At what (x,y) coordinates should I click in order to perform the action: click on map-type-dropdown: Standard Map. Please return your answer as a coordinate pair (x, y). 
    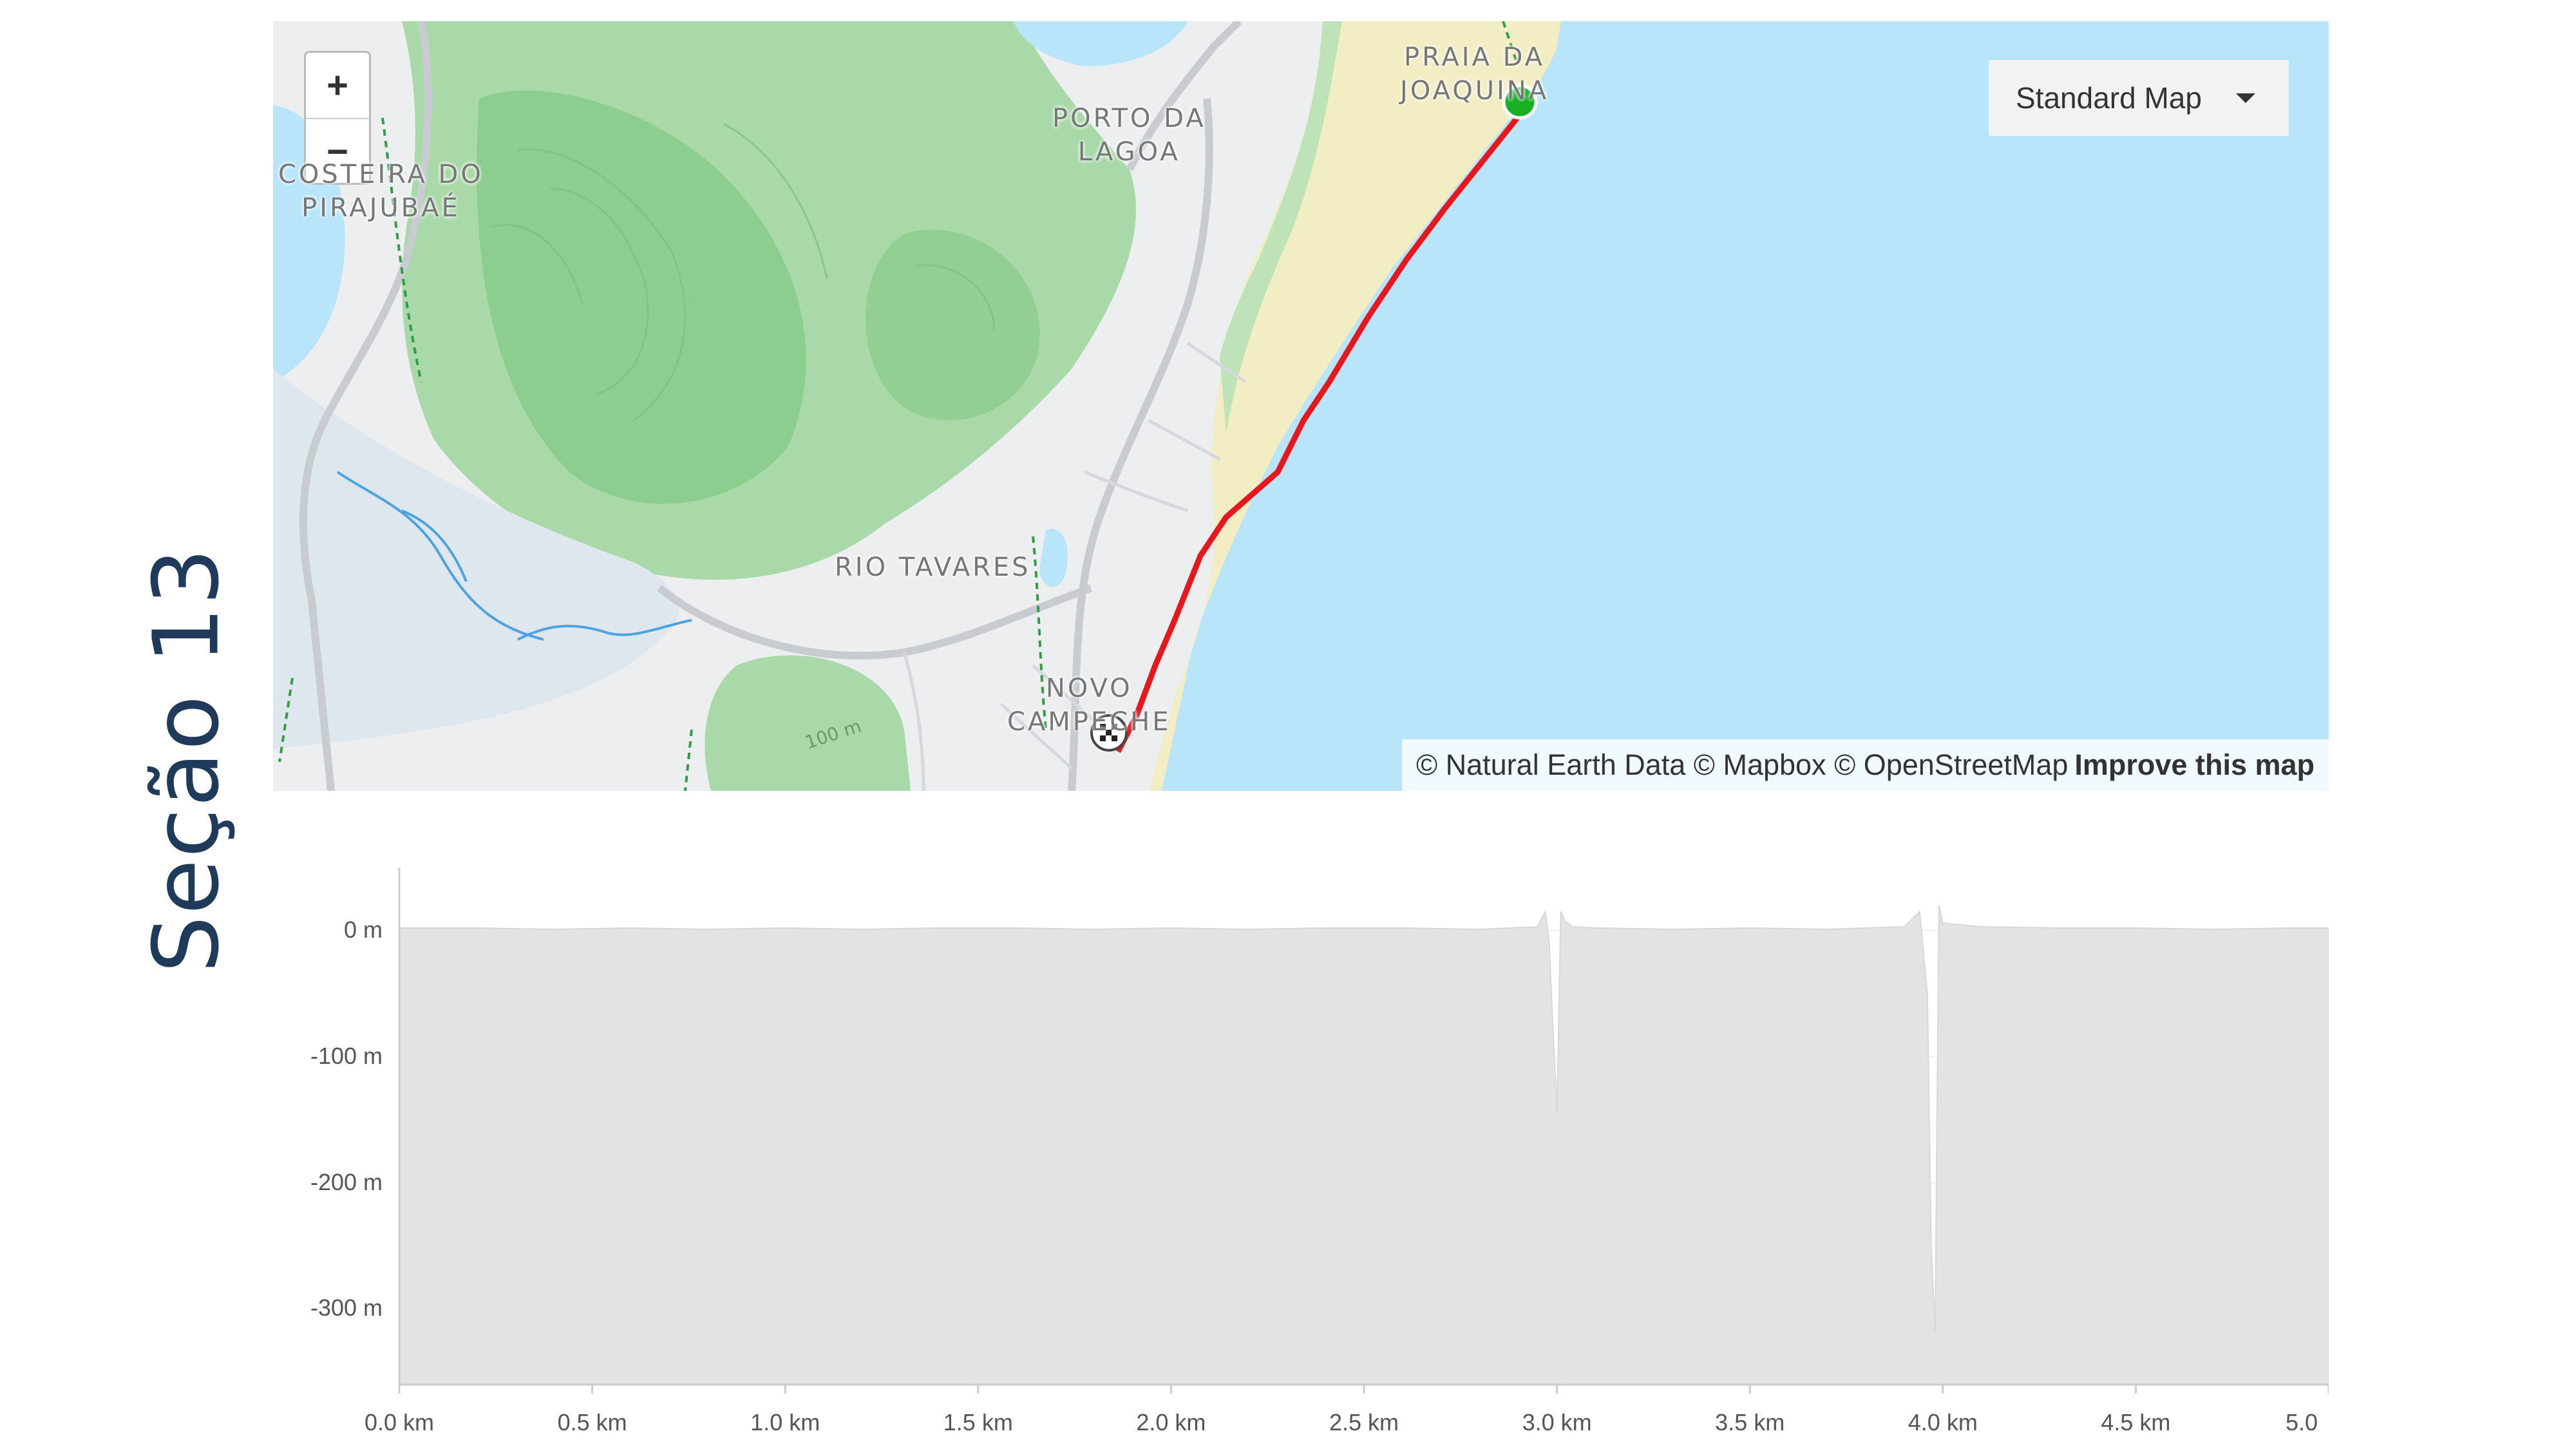
    Looking at the image, I should click on (2139, 98).